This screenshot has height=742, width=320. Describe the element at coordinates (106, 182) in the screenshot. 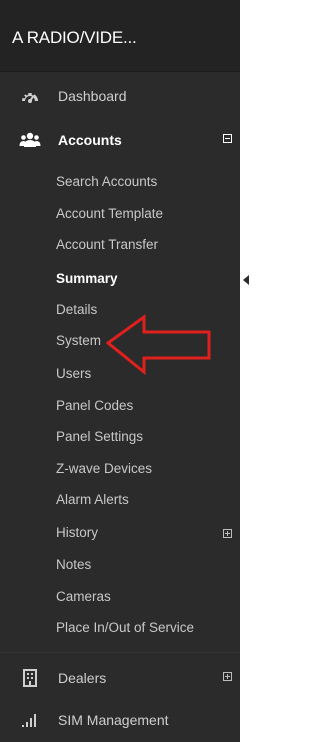

I see `submenu-search-accounts: Search Accounts` at that location.